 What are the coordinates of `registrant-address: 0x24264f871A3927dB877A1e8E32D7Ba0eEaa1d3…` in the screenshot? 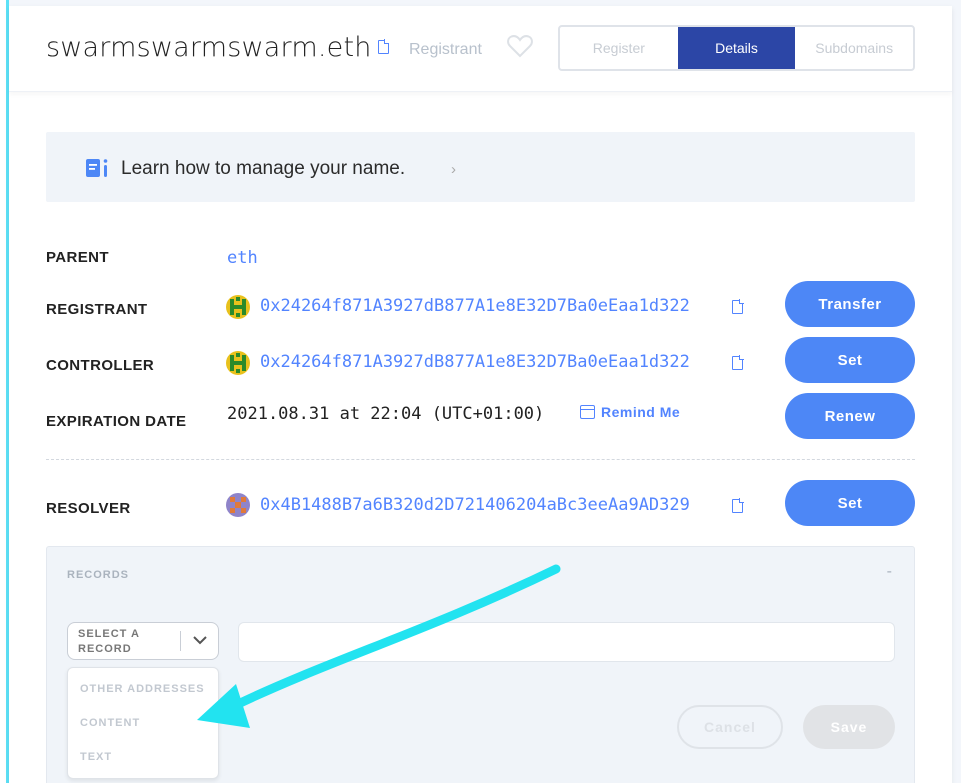 It's located at (475, 306).